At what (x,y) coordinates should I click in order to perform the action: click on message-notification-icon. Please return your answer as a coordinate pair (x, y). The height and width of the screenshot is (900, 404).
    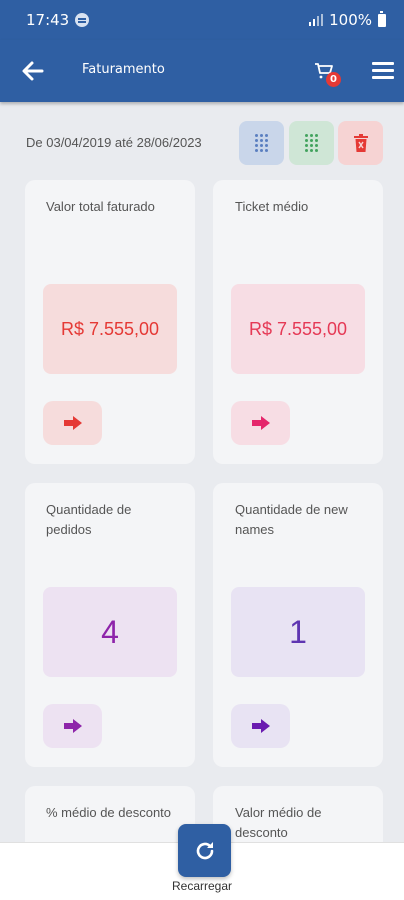
    Looking at the image, I should click on (82, 20).